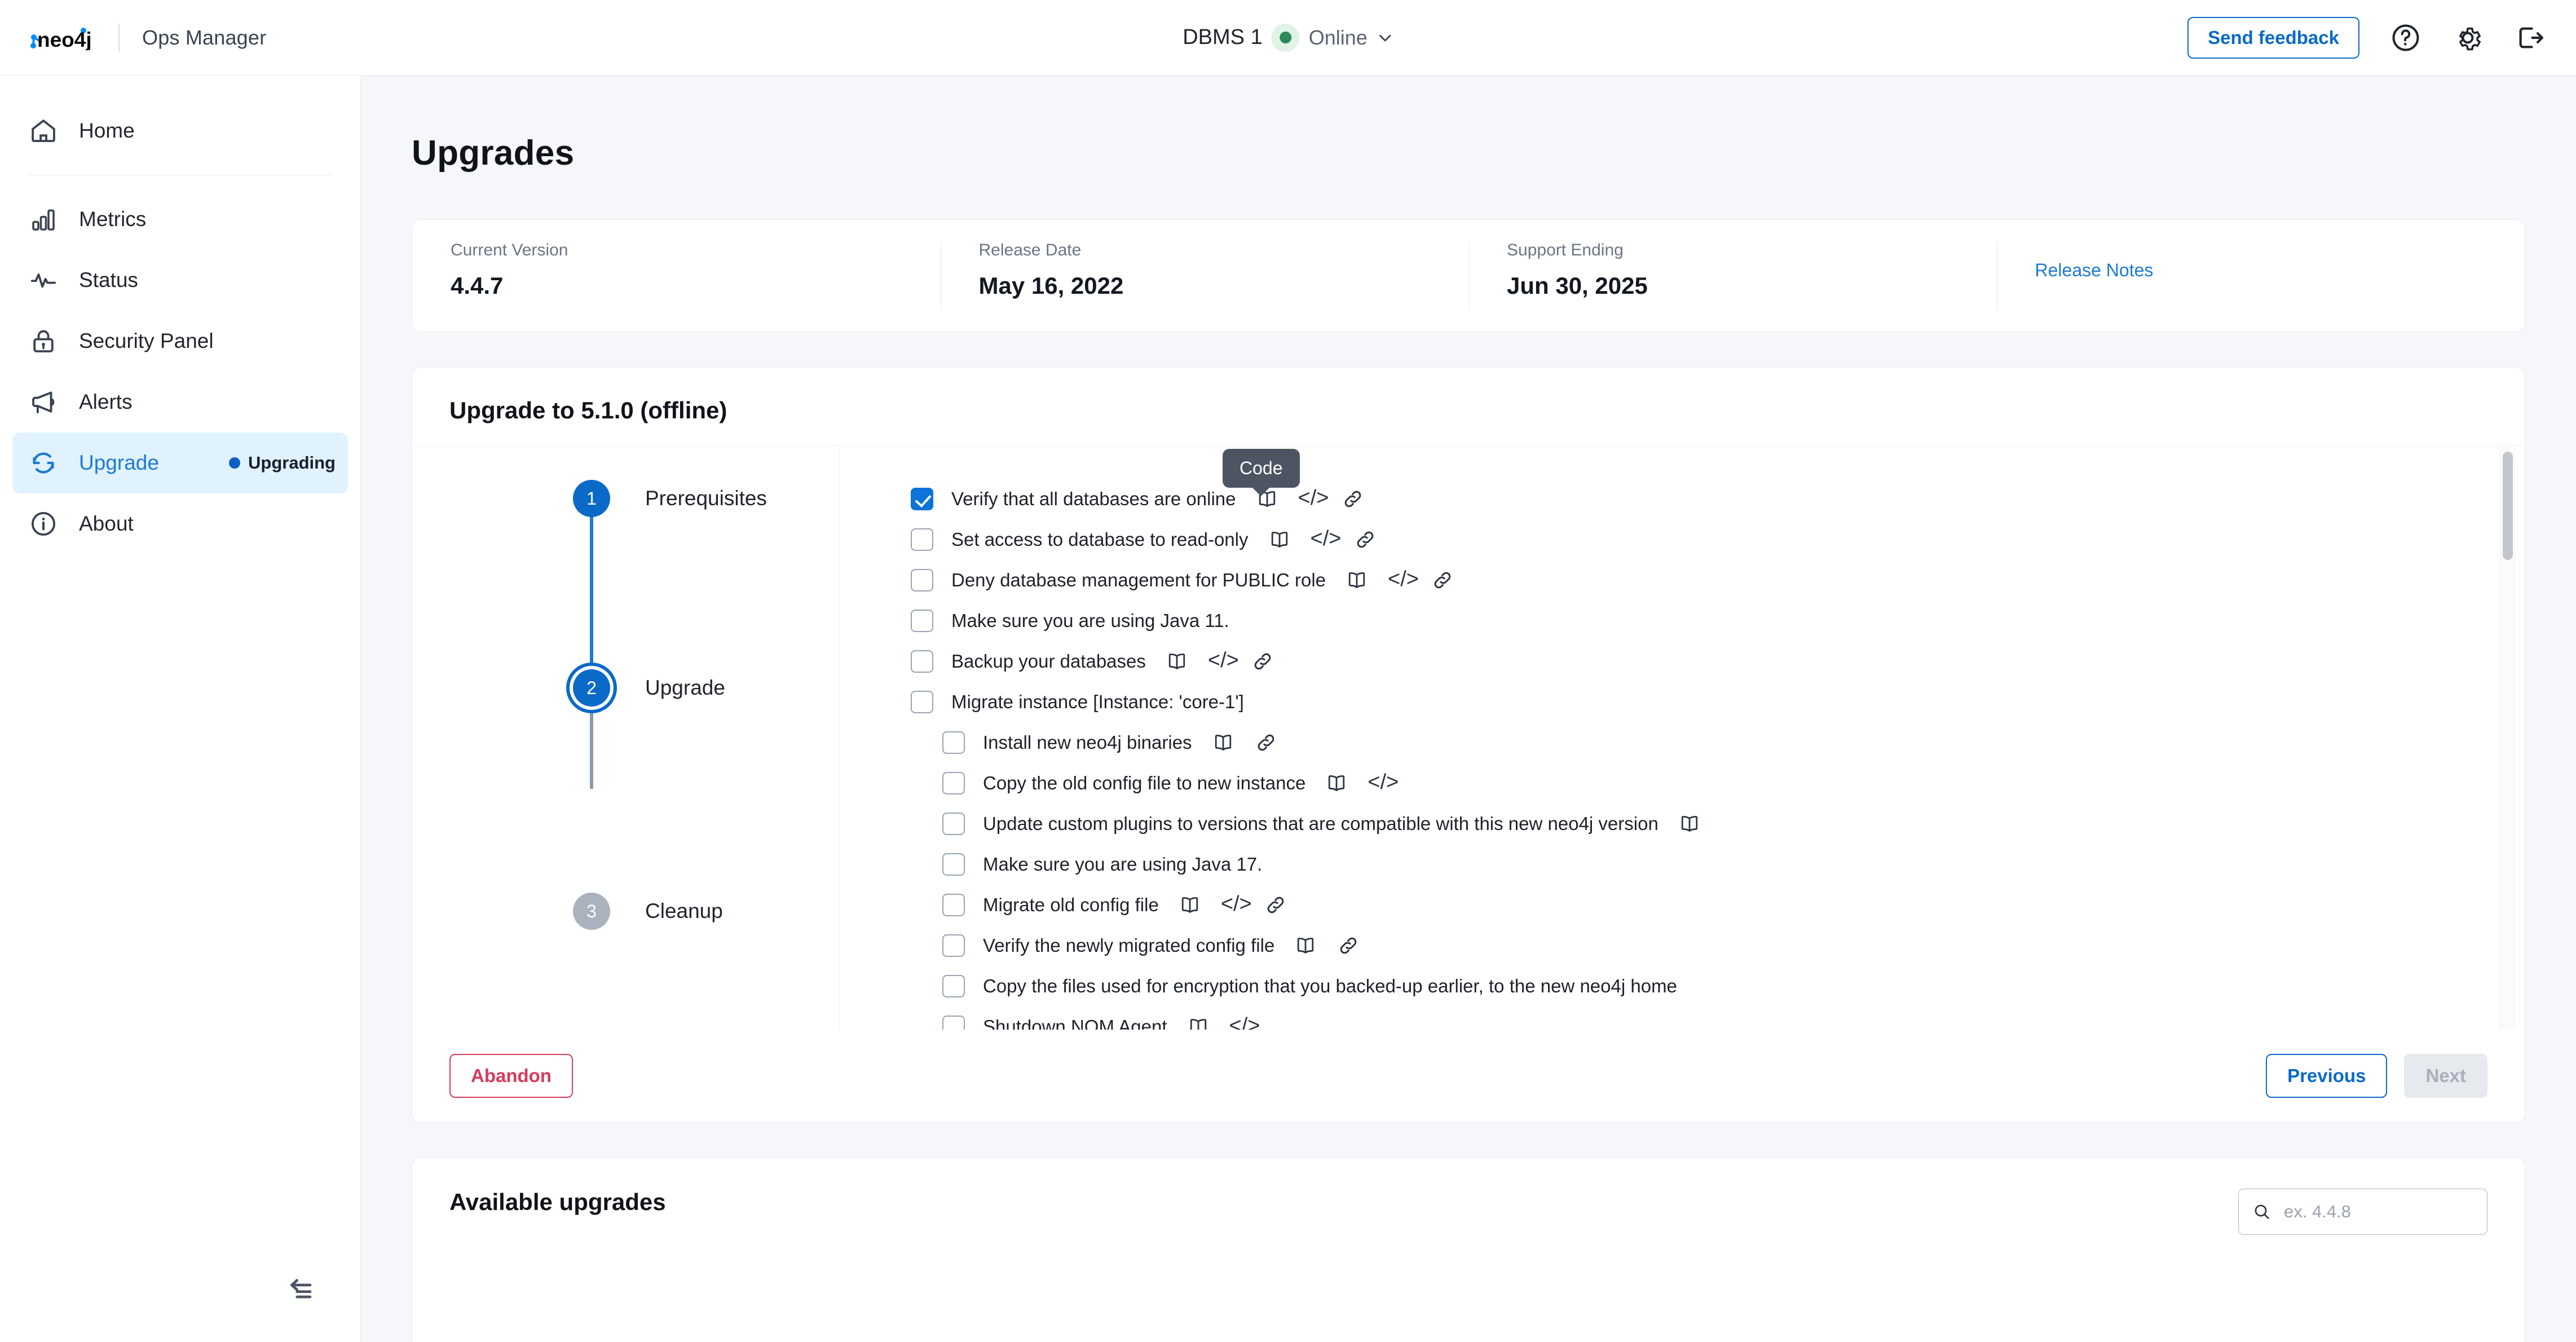 Image resolution: width=2576 pixels, height=1342 pixels. What do you see at coordinates (180, 523) in the screenshot?
I see `sidebar-item-about: About` at bounding box center [180, 523].